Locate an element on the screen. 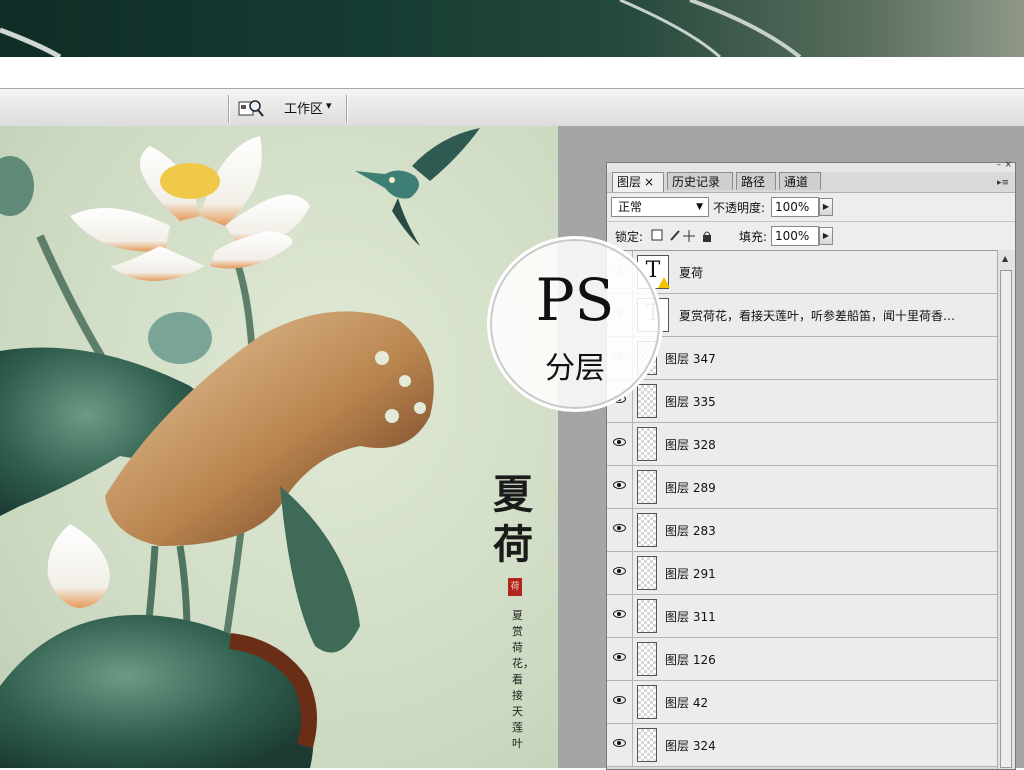 This screenshot has width=1024, height=770. lock-options-icons is located at coordinates (684, 236).